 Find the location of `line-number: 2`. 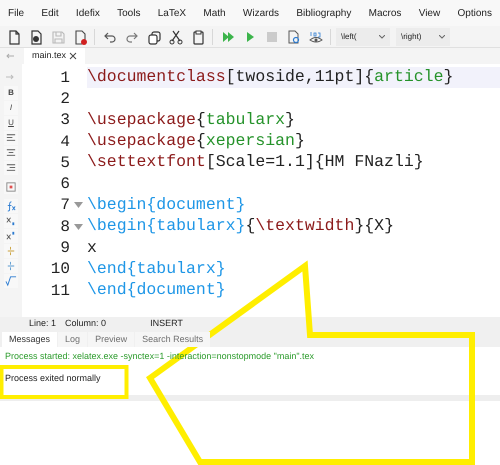

line-number: 2 is located at coordinates (64, 99).